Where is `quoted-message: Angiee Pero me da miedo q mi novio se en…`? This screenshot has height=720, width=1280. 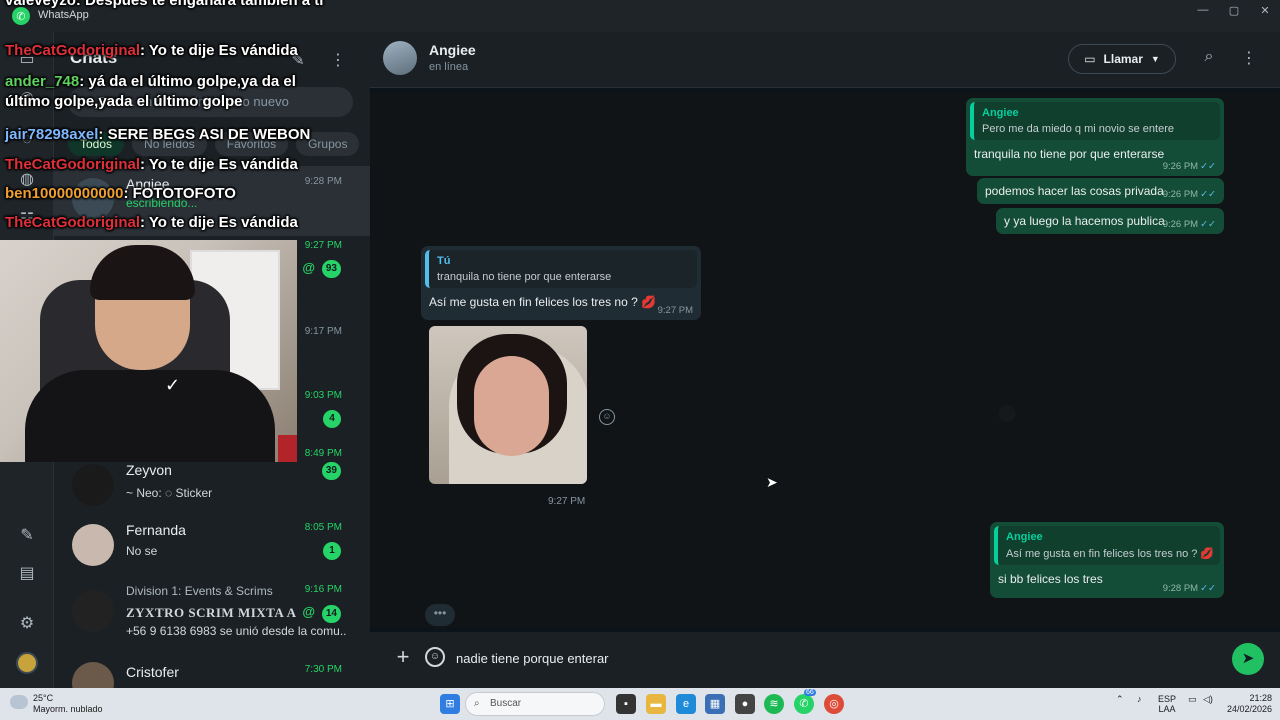 quoted-message: Angiee Pero me da miedo q mi novio se en… is located at coordinates (1095, 121).